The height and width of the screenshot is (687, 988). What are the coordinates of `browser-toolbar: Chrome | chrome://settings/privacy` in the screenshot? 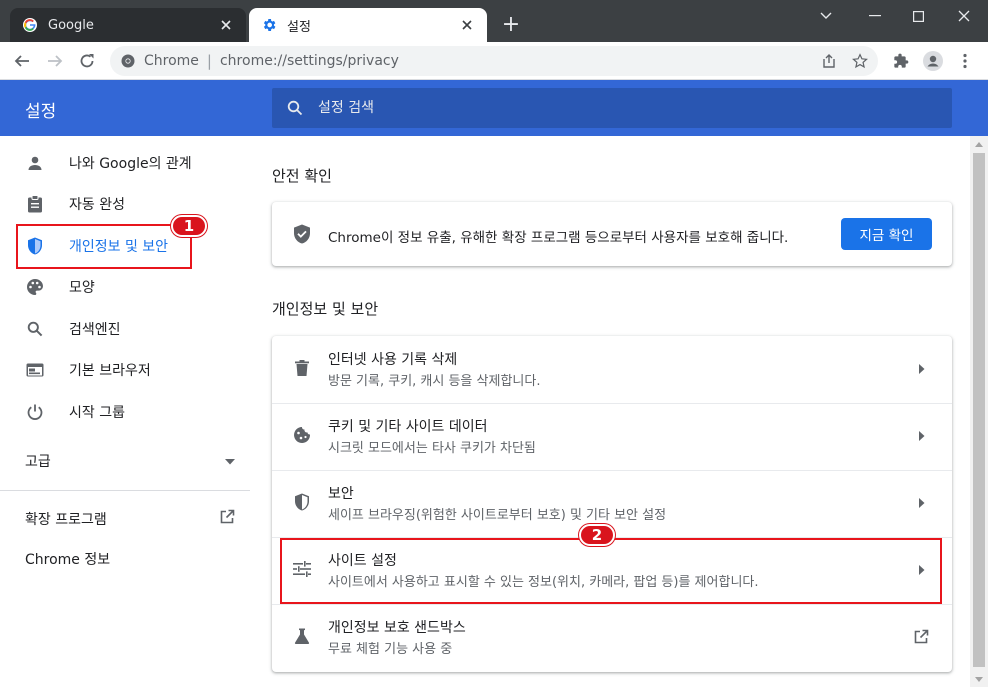 It's located at (494, 61).